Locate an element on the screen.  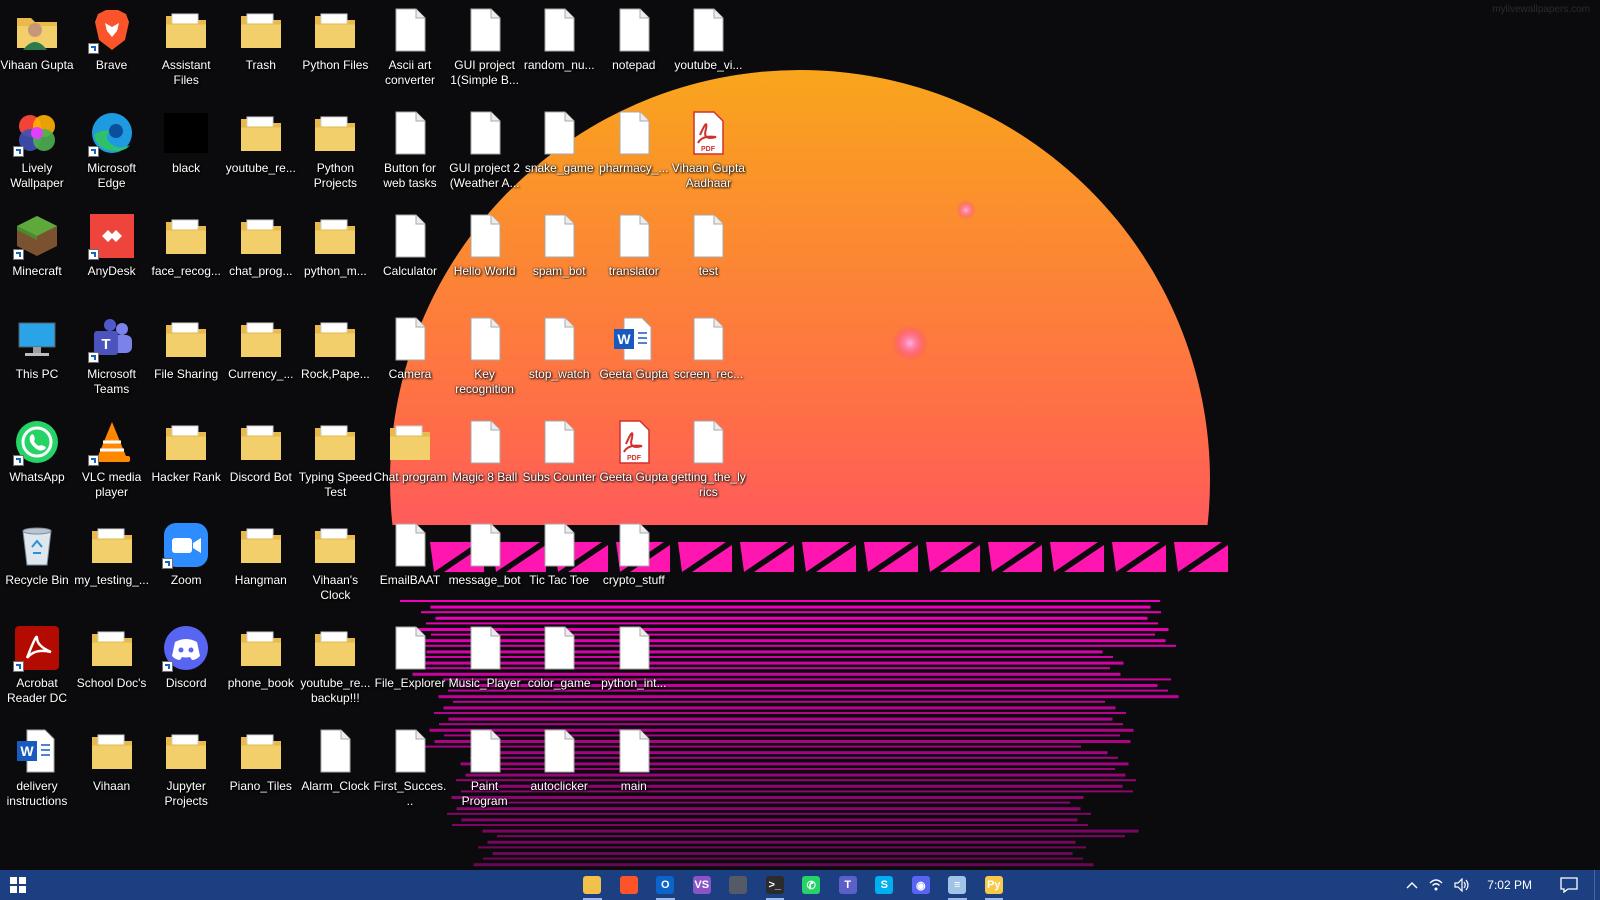
desktop-icon-hangman: Hangman is located at coordinates (261, 565).